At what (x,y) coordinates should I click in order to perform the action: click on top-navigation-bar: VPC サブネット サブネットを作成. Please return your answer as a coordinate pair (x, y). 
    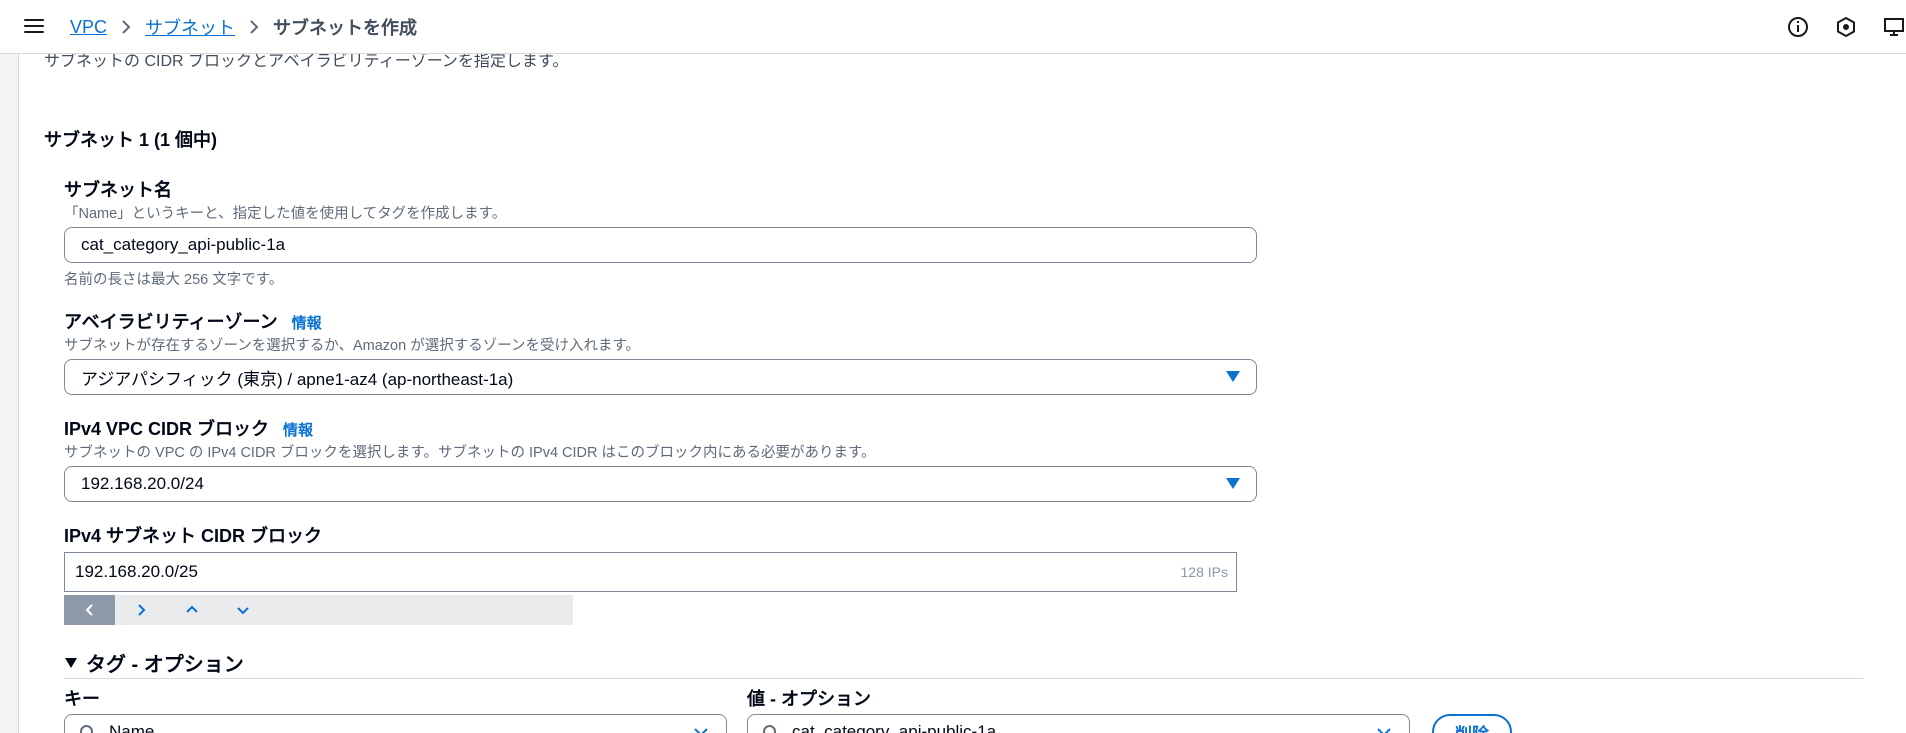
    Looking at the image, I should click on (953, 27).